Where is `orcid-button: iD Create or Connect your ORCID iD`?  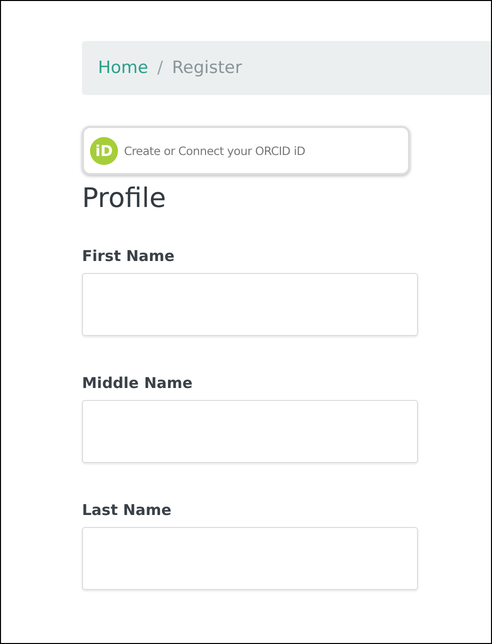
orcid-button: iD Create or Connect your ORCID iD is located at coordinates (246, 150).